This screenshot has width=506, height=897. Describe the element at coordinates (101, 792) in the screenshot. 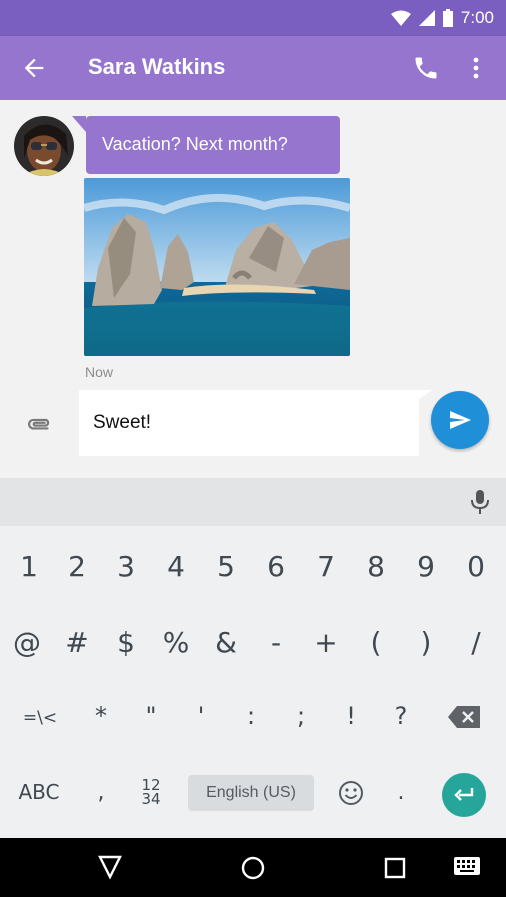

I see `key-comma: ,` at that location.